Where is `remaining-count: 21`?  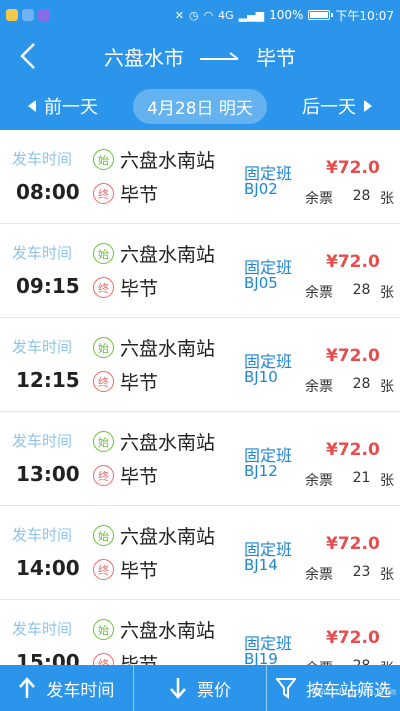
remaining-count: 21 is located at coordinates (361, 478).